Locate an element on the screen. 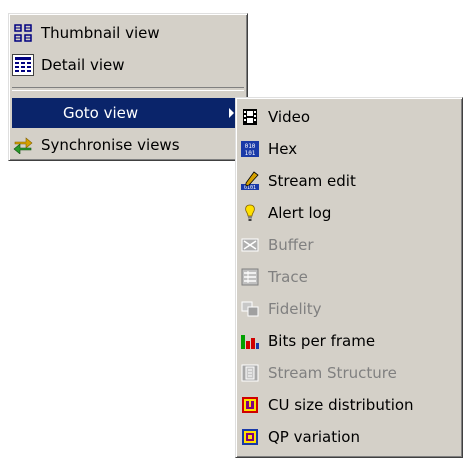  menu-item-label: Buffer is located at coordinates (291, 245).